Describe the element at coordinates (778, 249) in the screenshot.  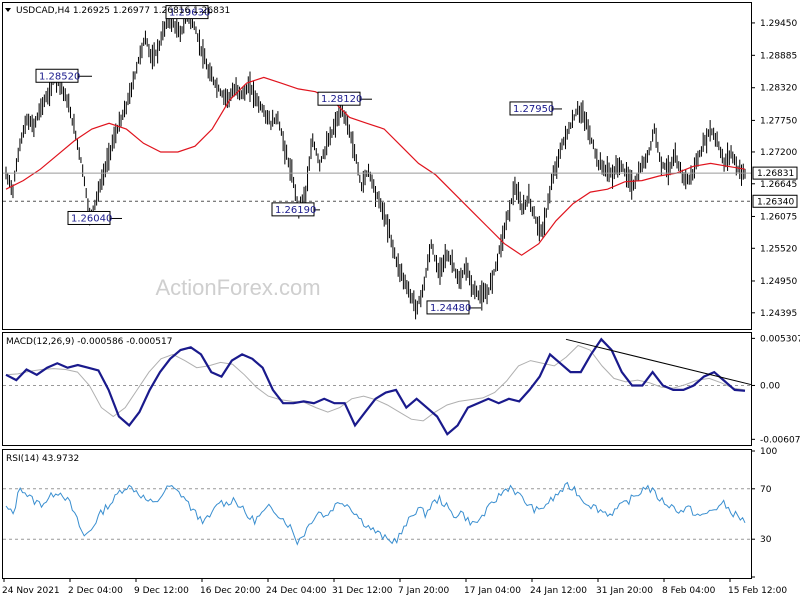
I see `y-tick-label: 1.25520` at that location.